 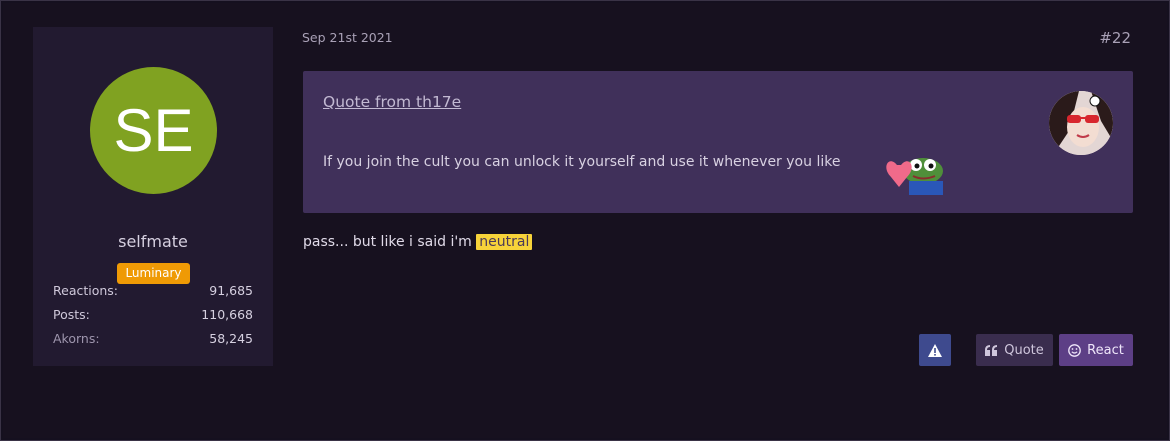 I want to click on warning-icon, so click(x=935, y=350).